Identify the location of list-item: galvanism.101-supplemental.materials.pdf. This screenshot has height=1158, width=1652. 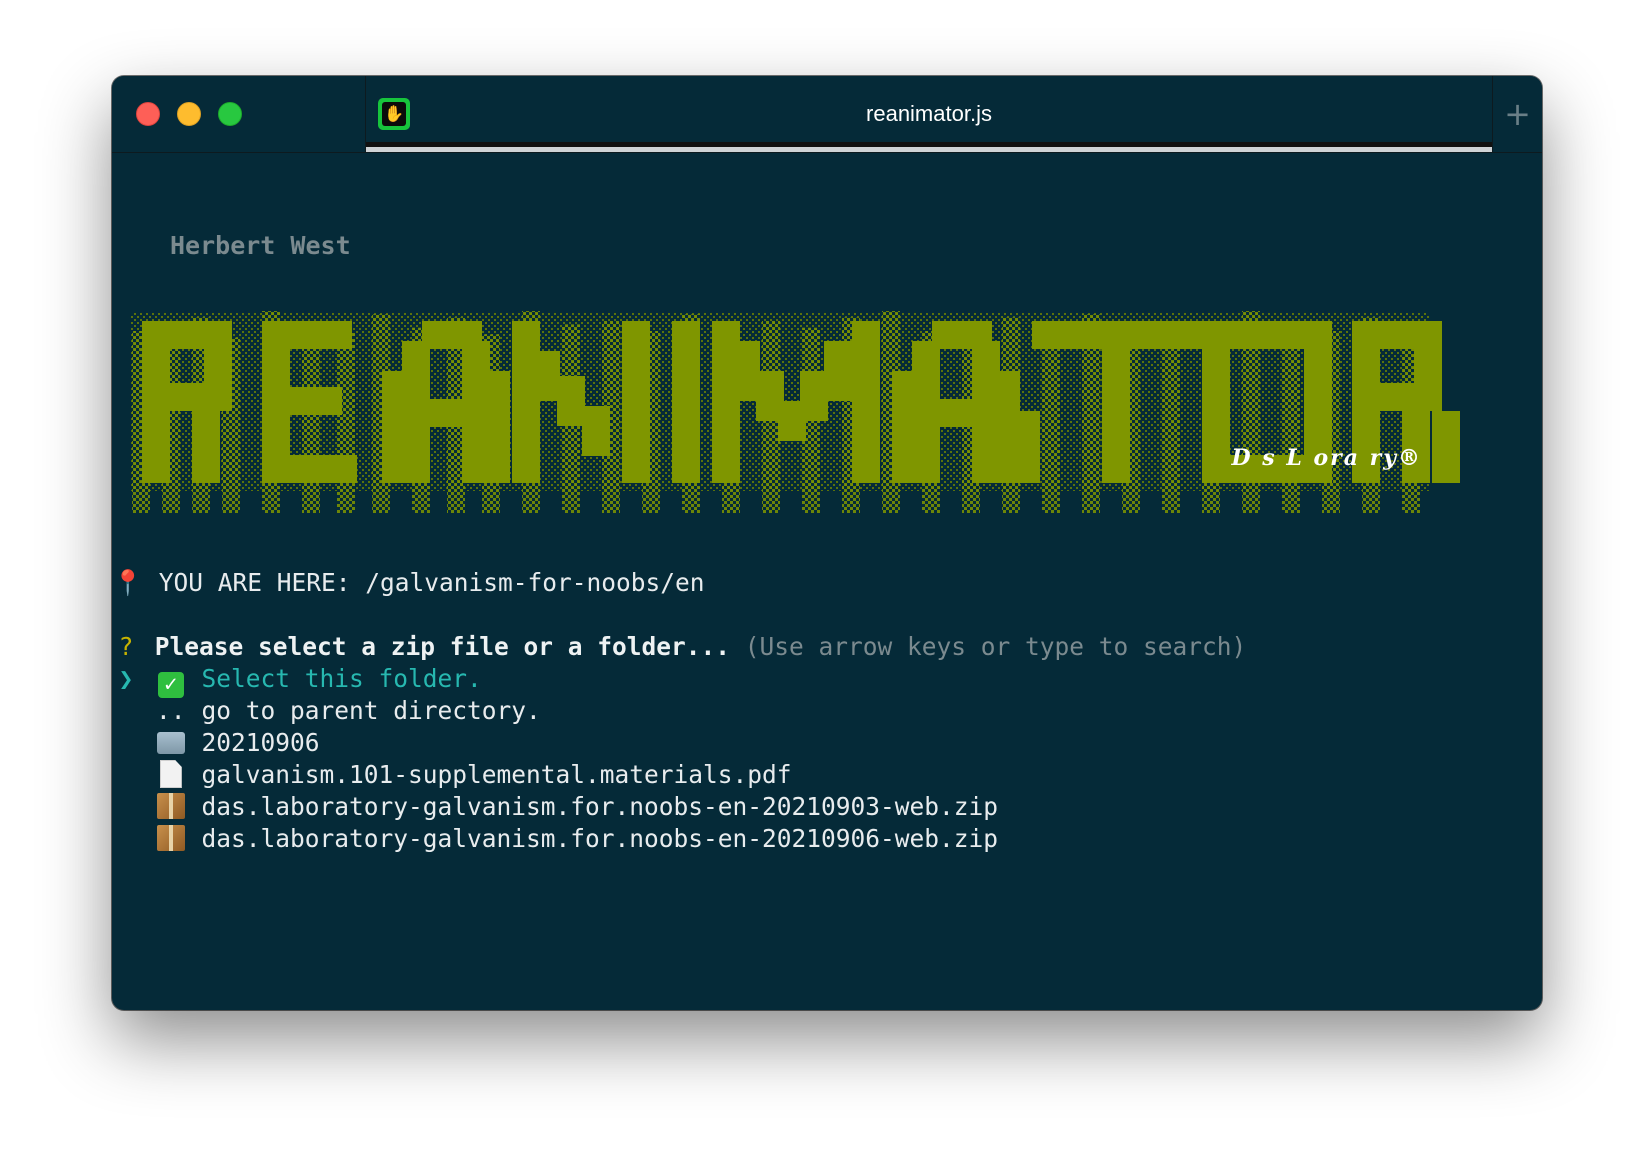
(452, 775).